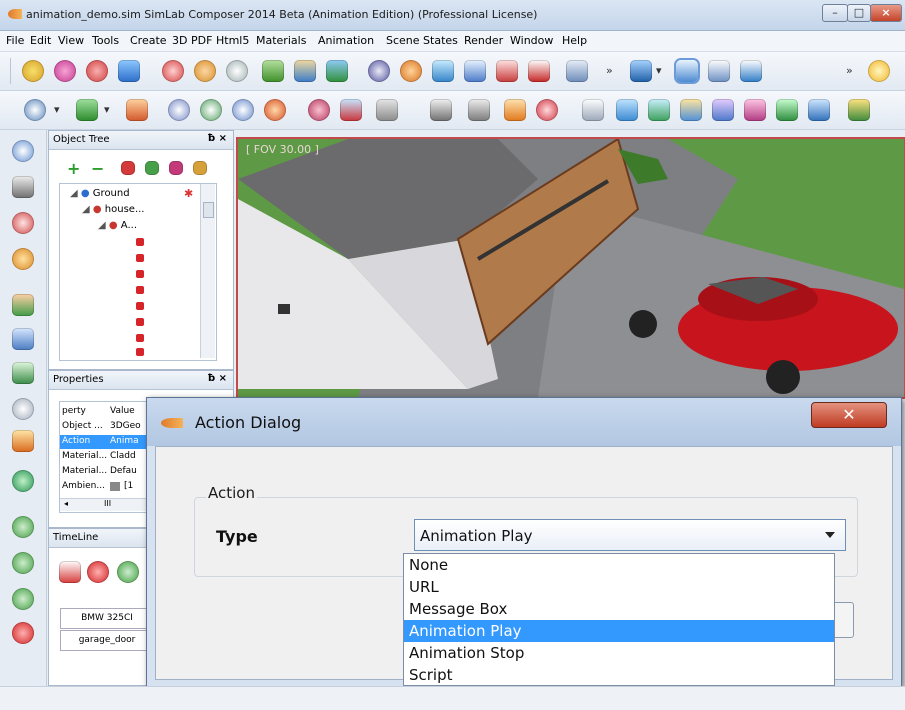  What do you see at coordinates (515, 110) in the screenshot?
I see `boxes-icon` at bounding box center [515, 110].